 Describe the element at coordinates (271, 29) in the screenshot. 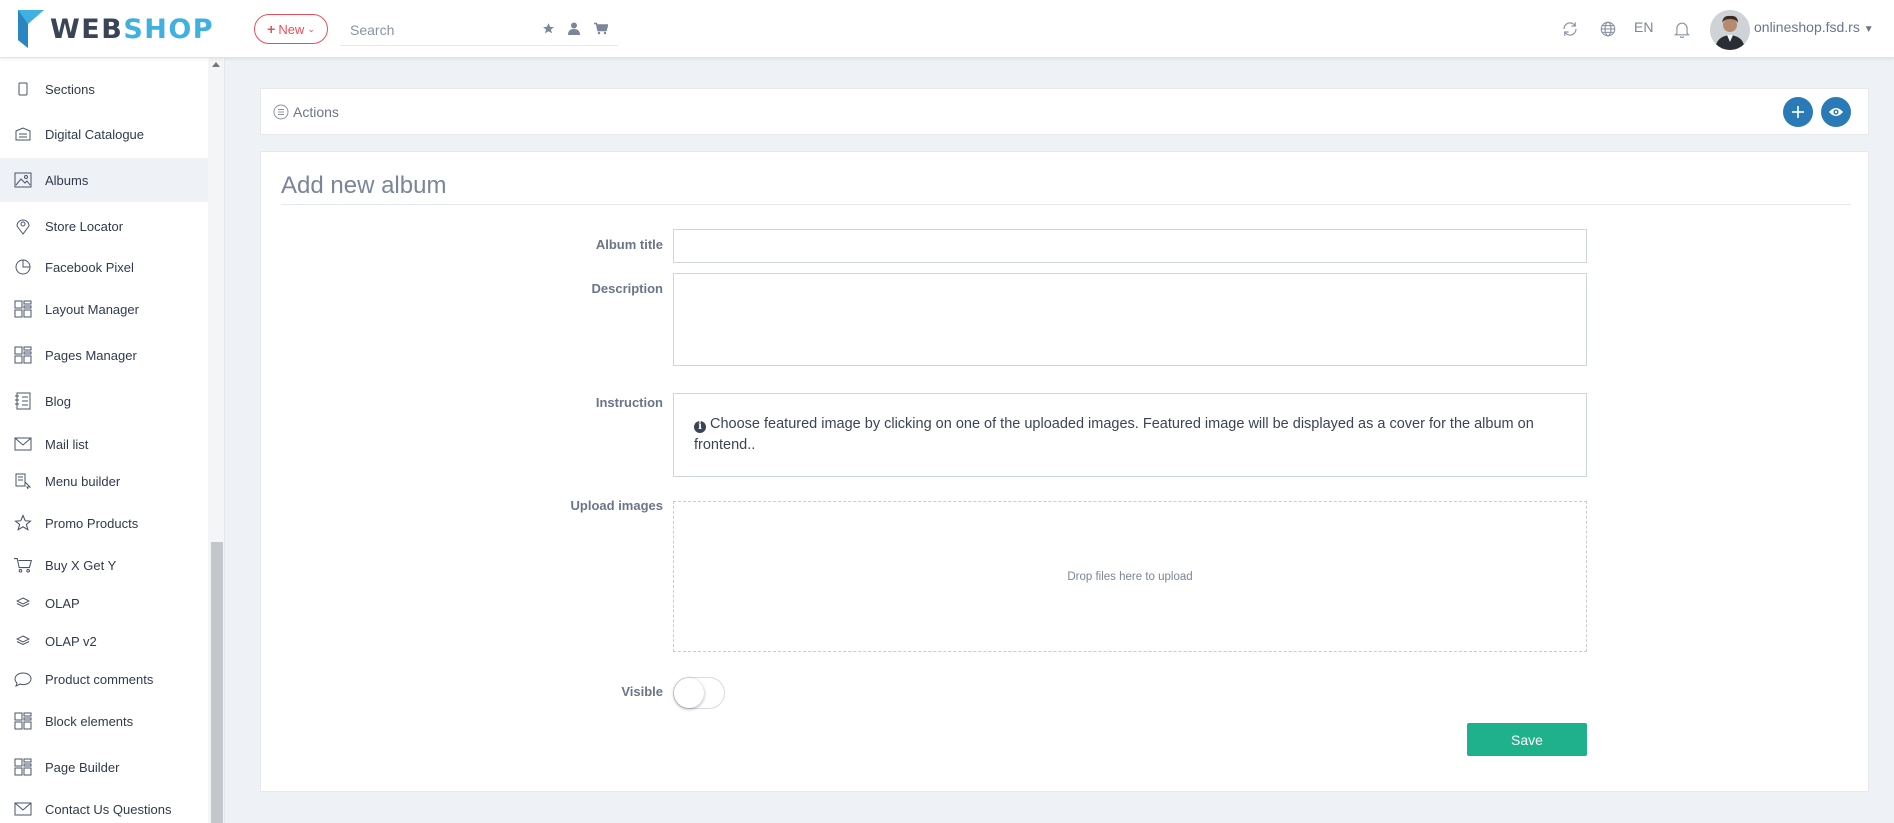

I see `plus-icon: +` at that location.